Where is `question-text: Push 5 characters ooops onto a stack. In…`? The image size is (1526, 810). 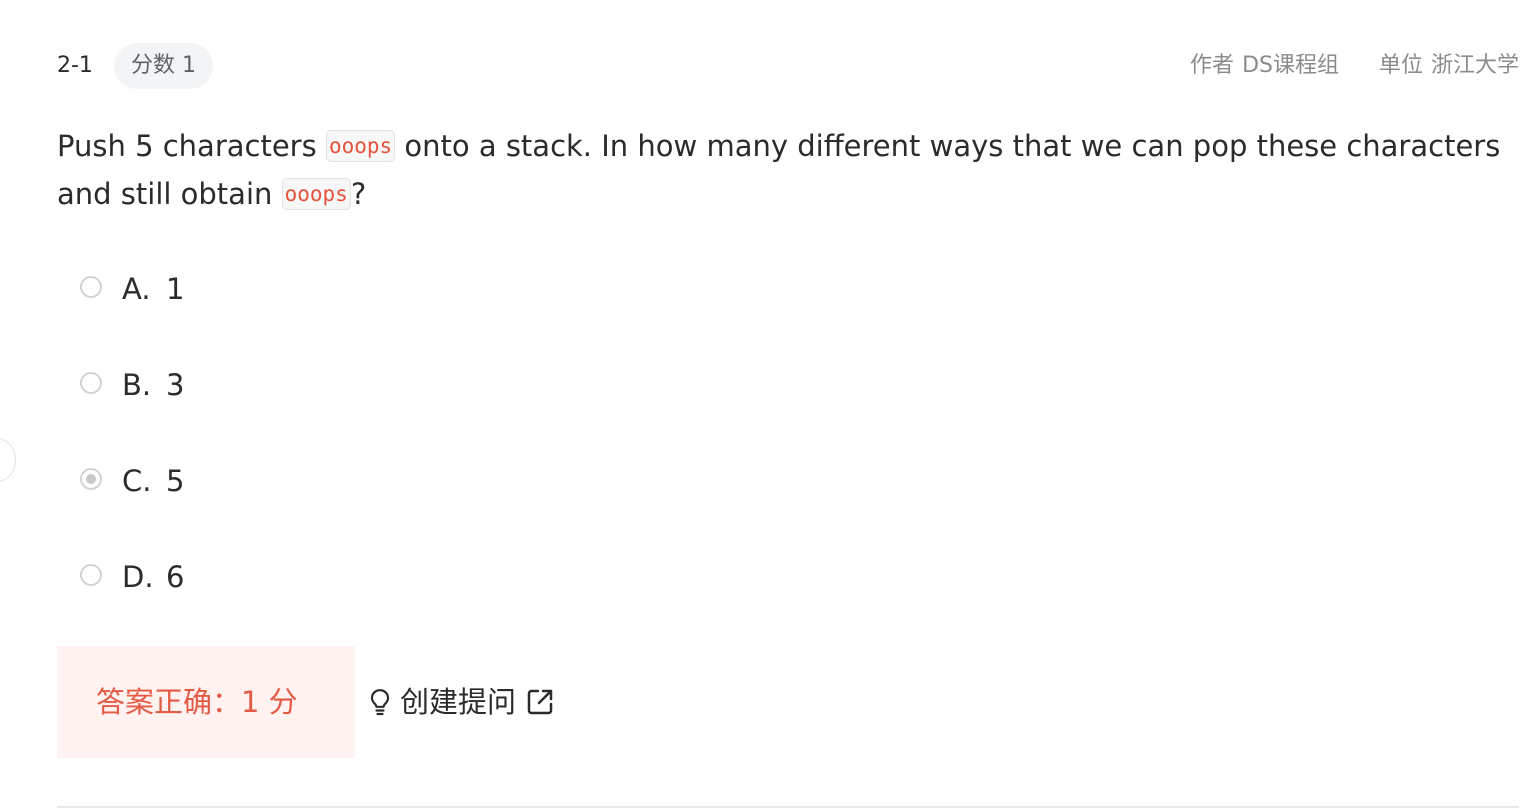 question-text: Push 5 characters ooops onto a stack. In… is located at coordinates (788, 170).